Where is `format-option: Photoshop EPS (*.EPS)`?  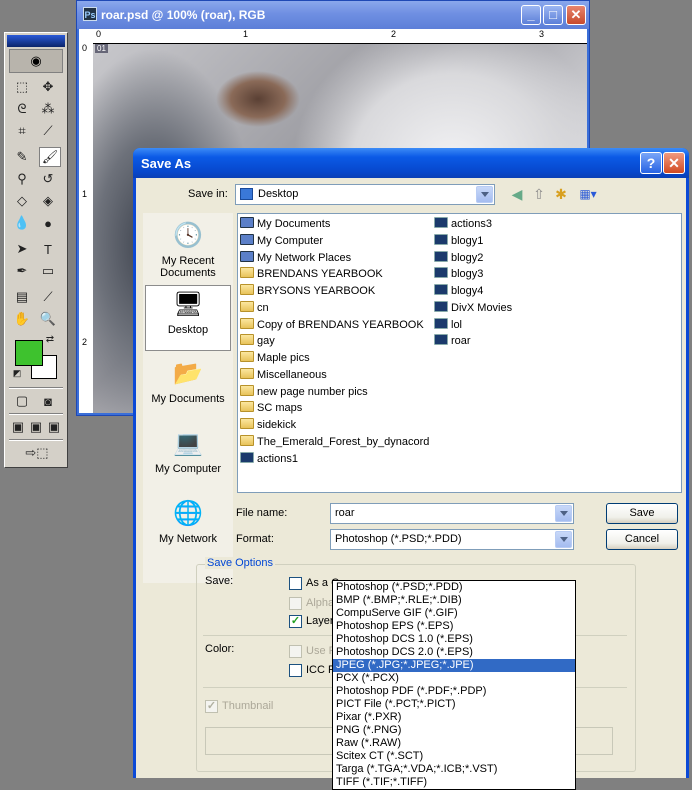 format-option: Photoshop EPS (*.EPS) is located at coordinates (454, 626).